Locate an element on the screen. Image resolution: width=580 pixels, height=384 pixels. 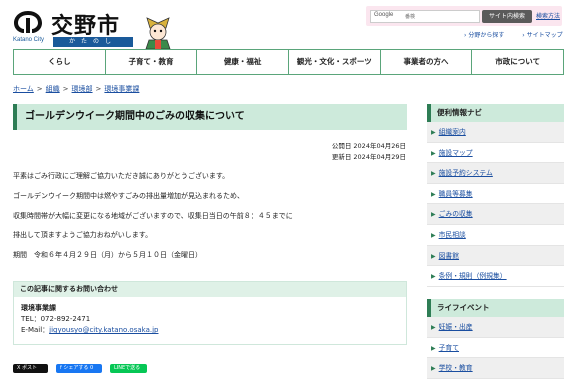
contact-email-link: jigyousyo@city.katano.osaka.jp is located at coordinates (103, 330).